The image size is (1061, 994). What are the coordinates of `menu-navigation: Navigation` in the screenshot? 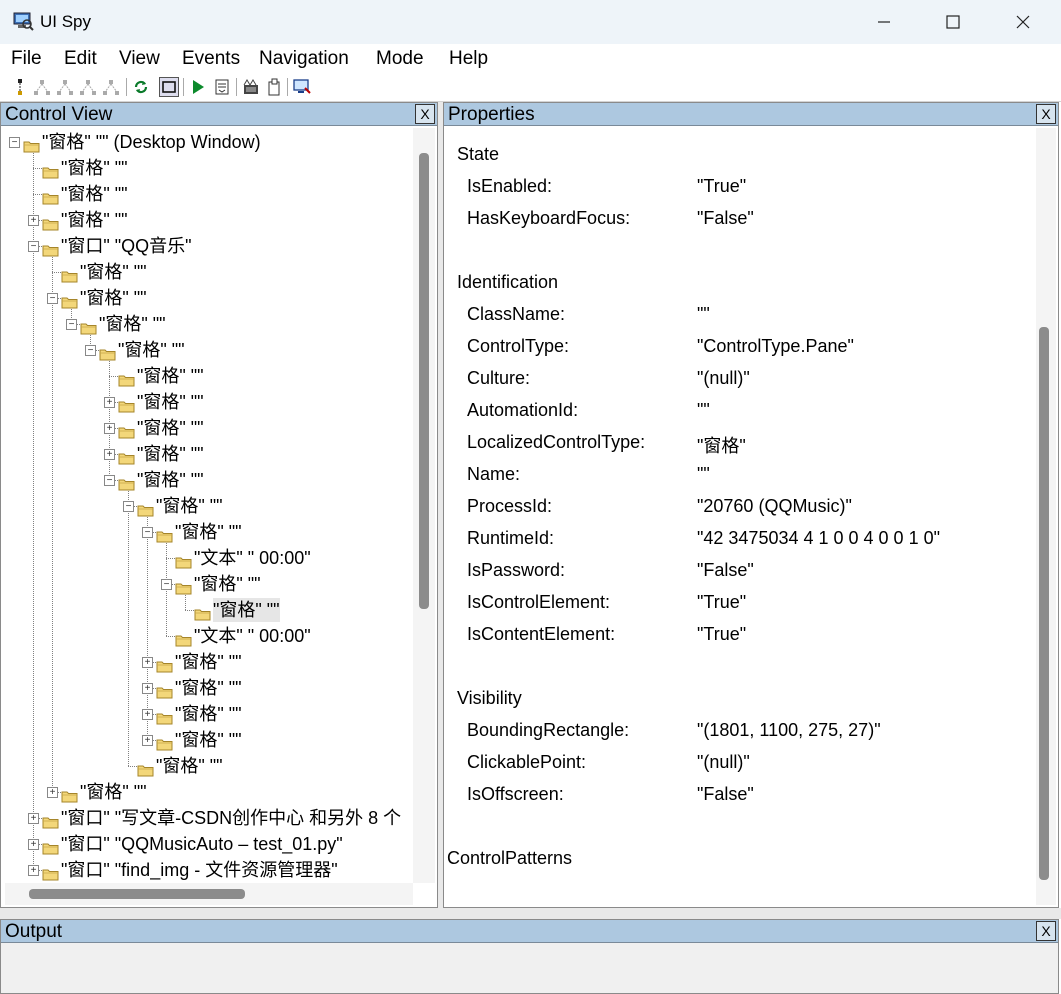 It's located at (304, 59).